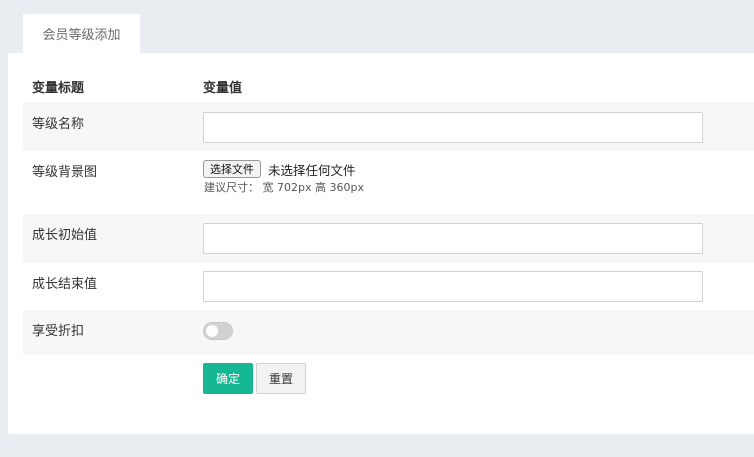 This screenshot has width=754, height=457. What do you see at coordinates (388, 77) in the screenshot?
I see `table-header: 变量标题 变量值` at bounding box center [388, 77].